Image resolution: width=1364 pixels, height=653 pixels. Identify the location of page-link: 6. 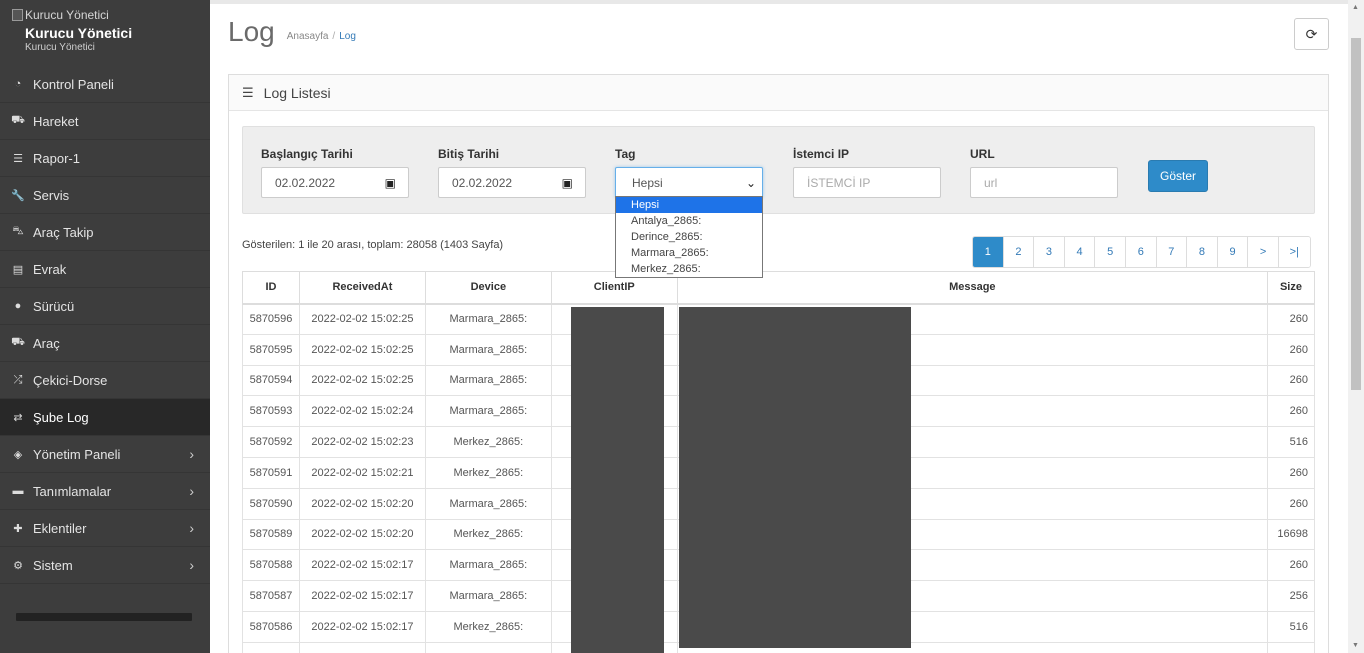
(1141, 252).